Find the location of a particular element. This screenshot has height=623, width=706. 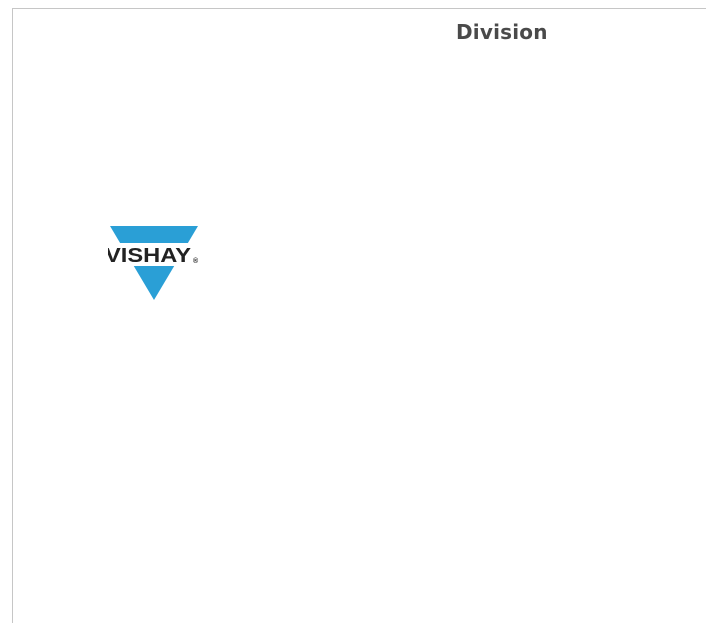

vishay-logo-icon: VISHAY ® is located at coordinates (154, 263).